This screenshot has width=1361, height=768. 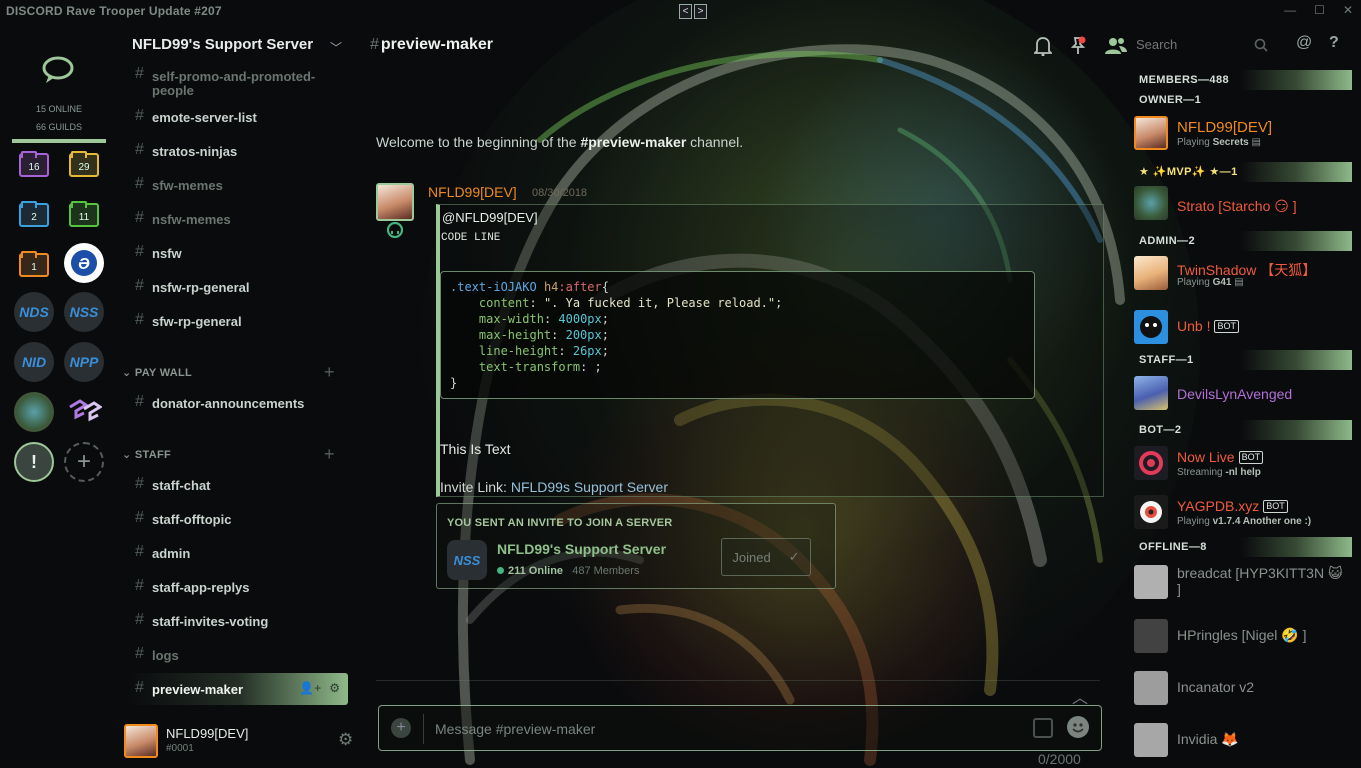 What do you see at coordinates (1078, 727) in the screenshot?
I see `emoji-icon` at bounding box center [1078, 727].